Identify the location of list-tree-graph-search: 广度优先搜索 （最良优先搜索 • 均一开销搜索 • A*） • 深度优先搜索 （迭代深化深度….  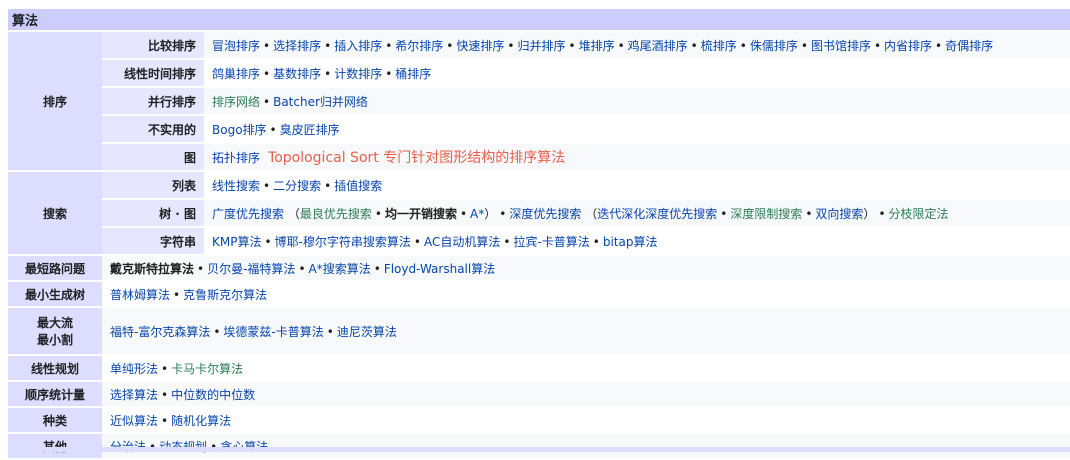
(637, 213).